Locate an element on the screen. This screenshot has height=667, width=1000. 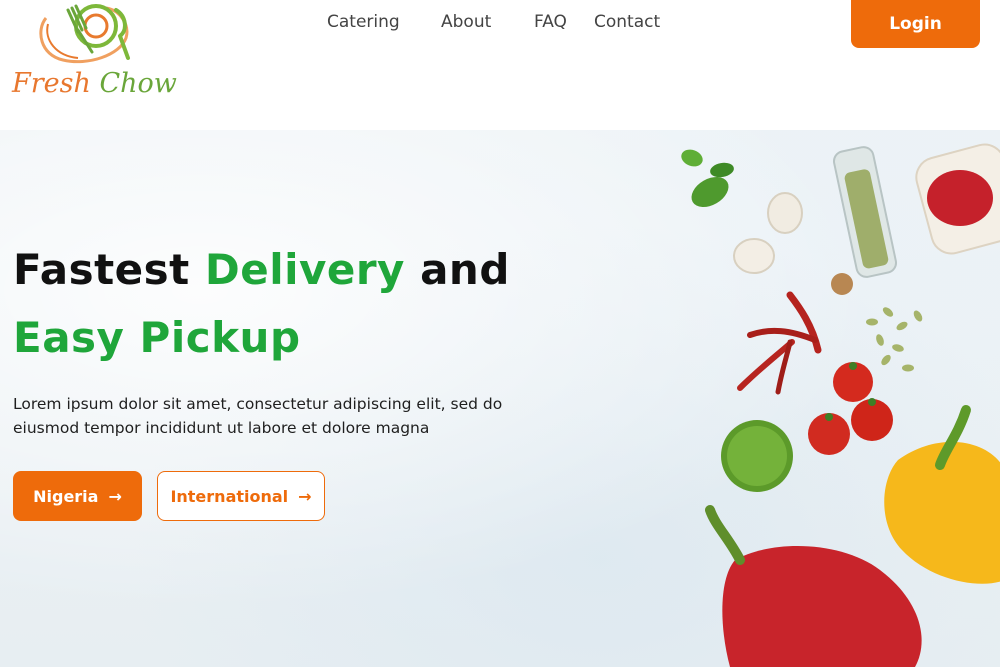
nav-link-contact: Contact is located at coordinates (627, 22).